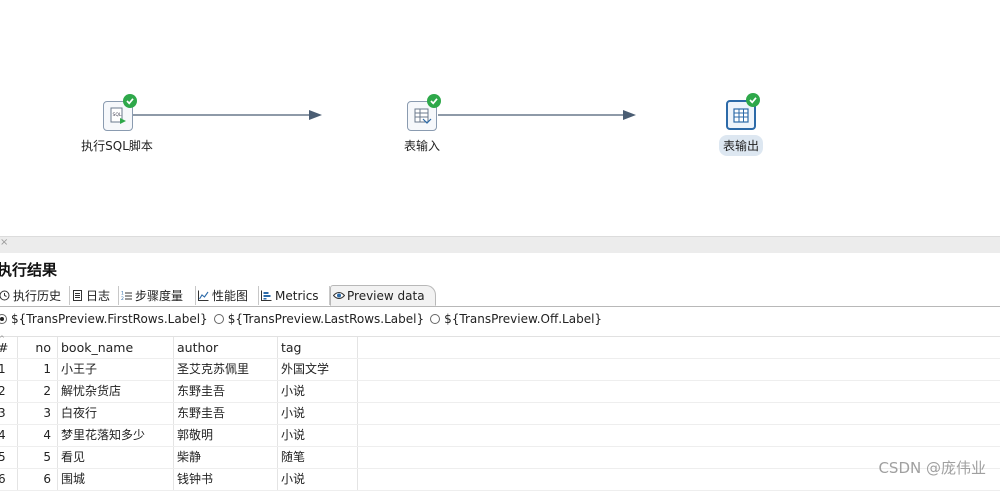 Image resolution: width=1000 pixels, height=491 pixels. I want to click on radio-first-rows: ${TransPreview.FirstRows.Label}, so click(104, 319).